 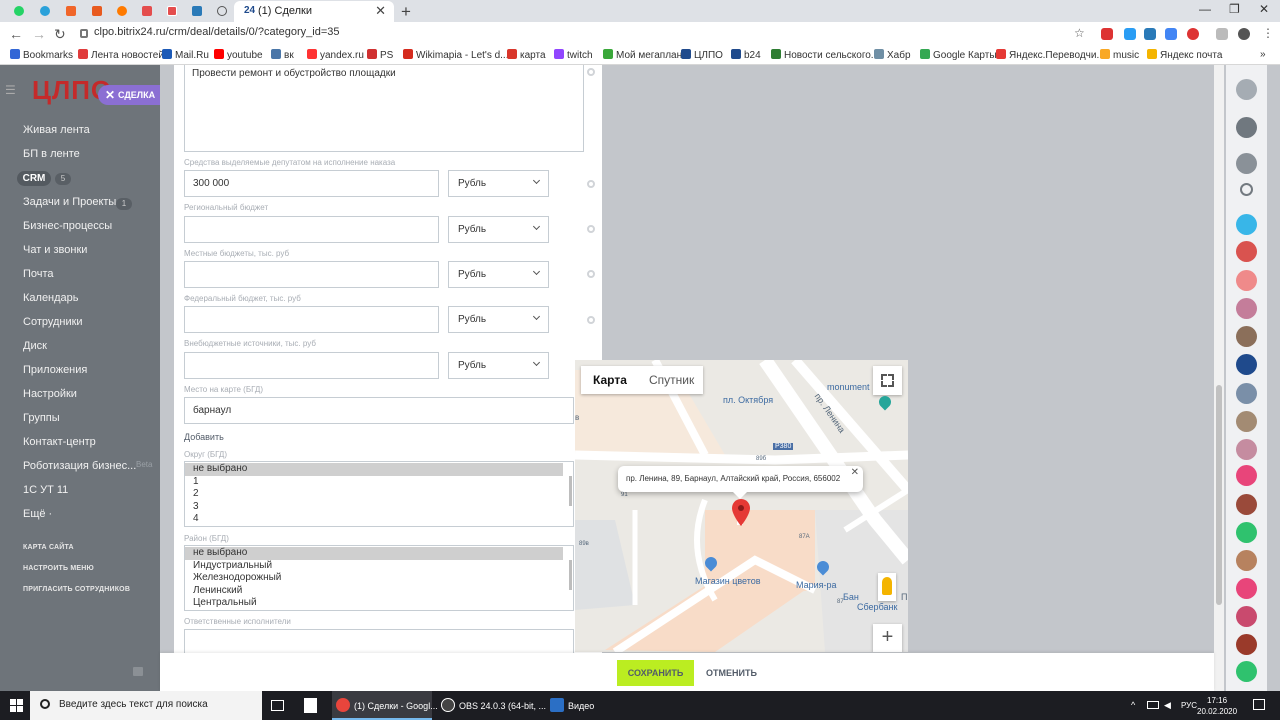 I want to click on menu-item-bp-feed: БП в ленте, so click(x=51, y=154).